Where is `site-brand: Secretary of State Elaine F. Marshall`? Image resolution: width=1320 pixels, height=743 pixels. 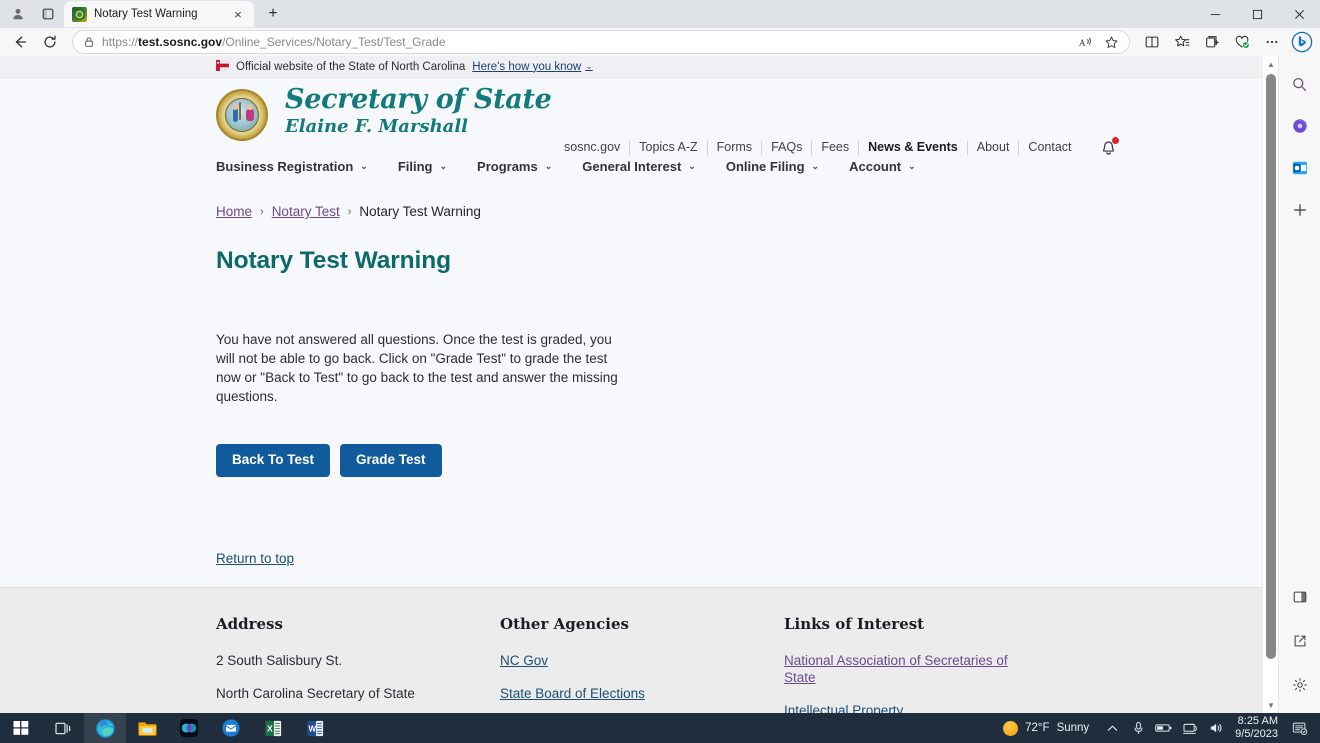
site-brand: Secretary of State Elaine F. Marshall is located at coordinates (418, 111).